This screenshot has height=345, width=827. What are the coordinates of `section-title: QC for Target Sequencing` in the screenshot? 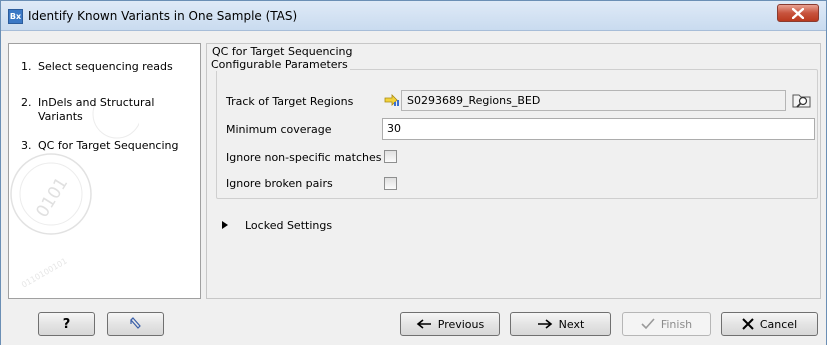 It's located at (282, 51).